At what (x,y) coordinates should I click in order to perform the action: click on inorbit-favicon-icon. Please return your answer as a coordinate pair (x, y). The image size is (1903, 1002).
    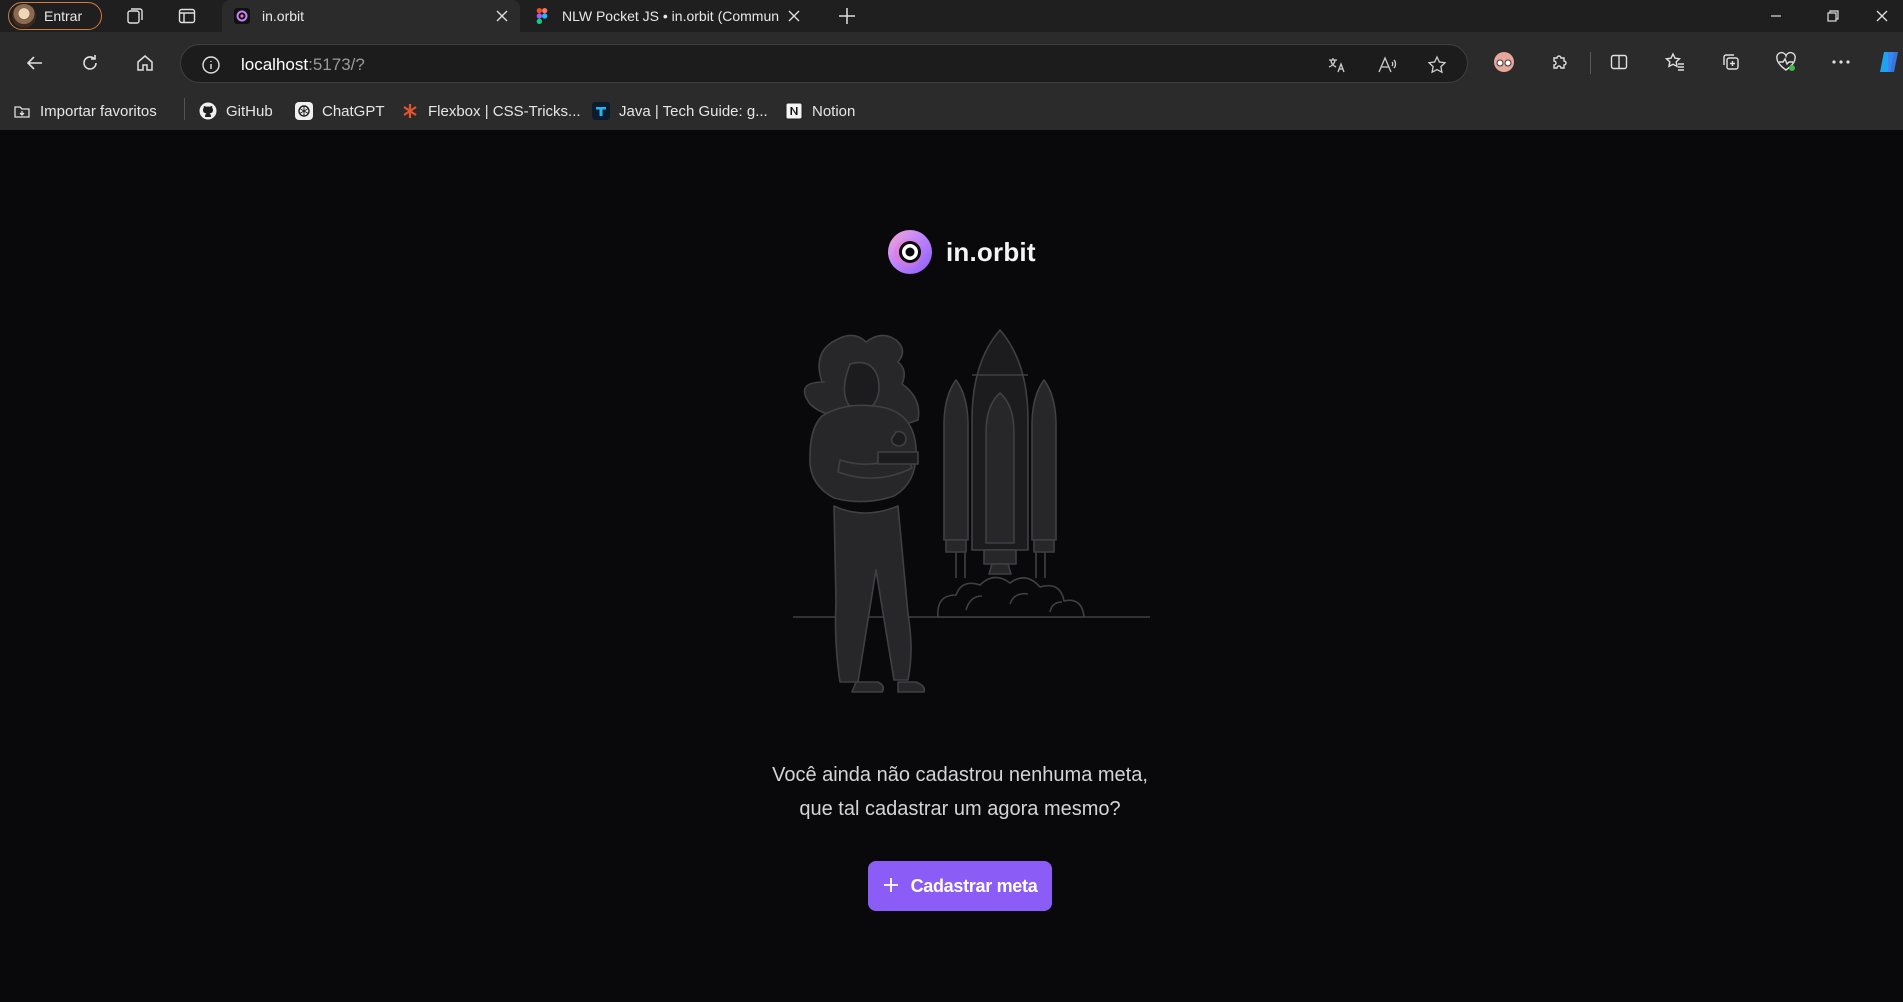
    Looking at the image, I should click on (242, 16).